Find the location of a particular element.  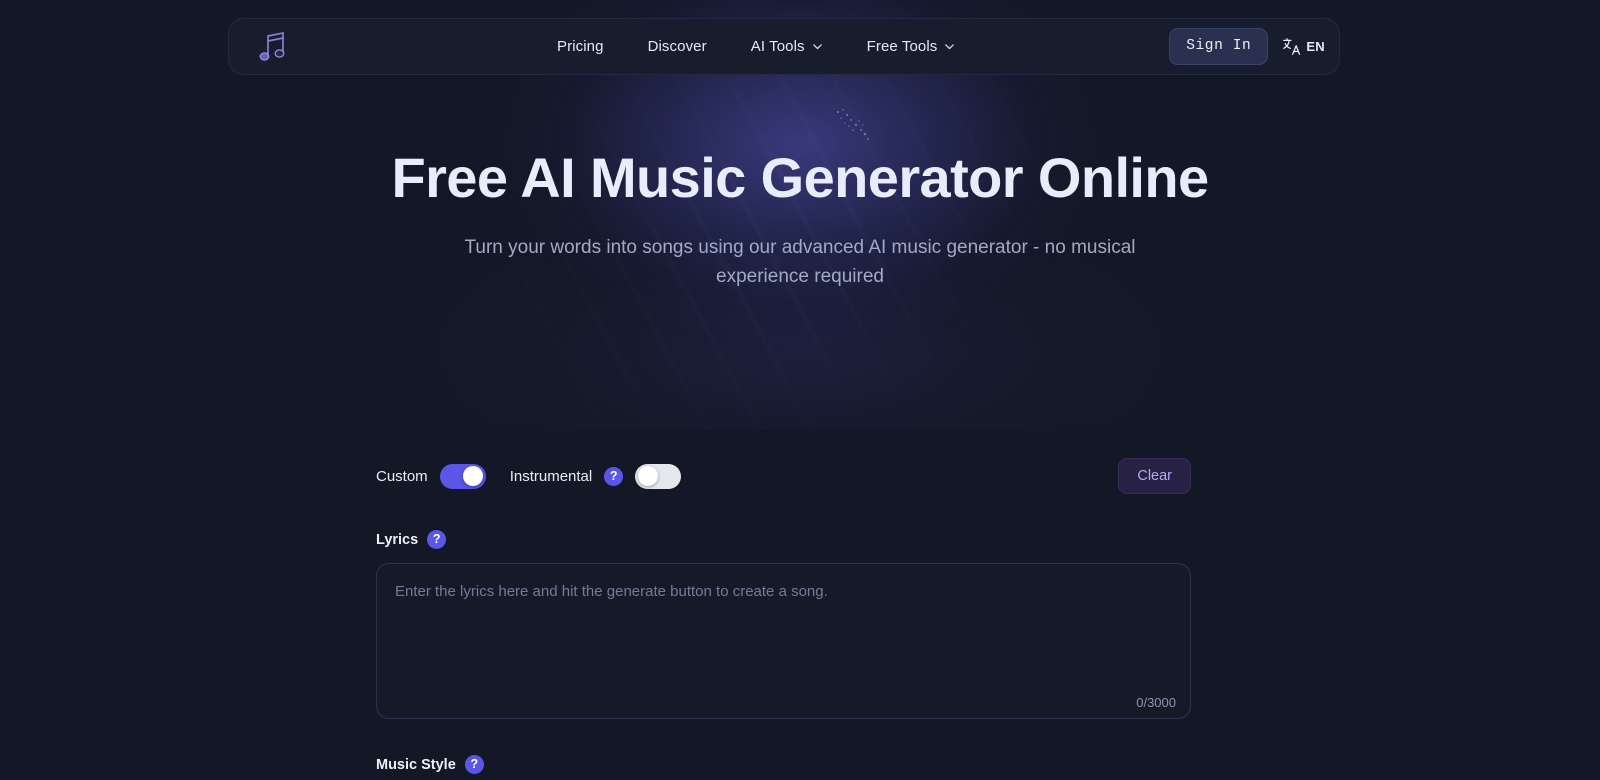

nav-item-discover: Discover is located at coordinates (677, 46).